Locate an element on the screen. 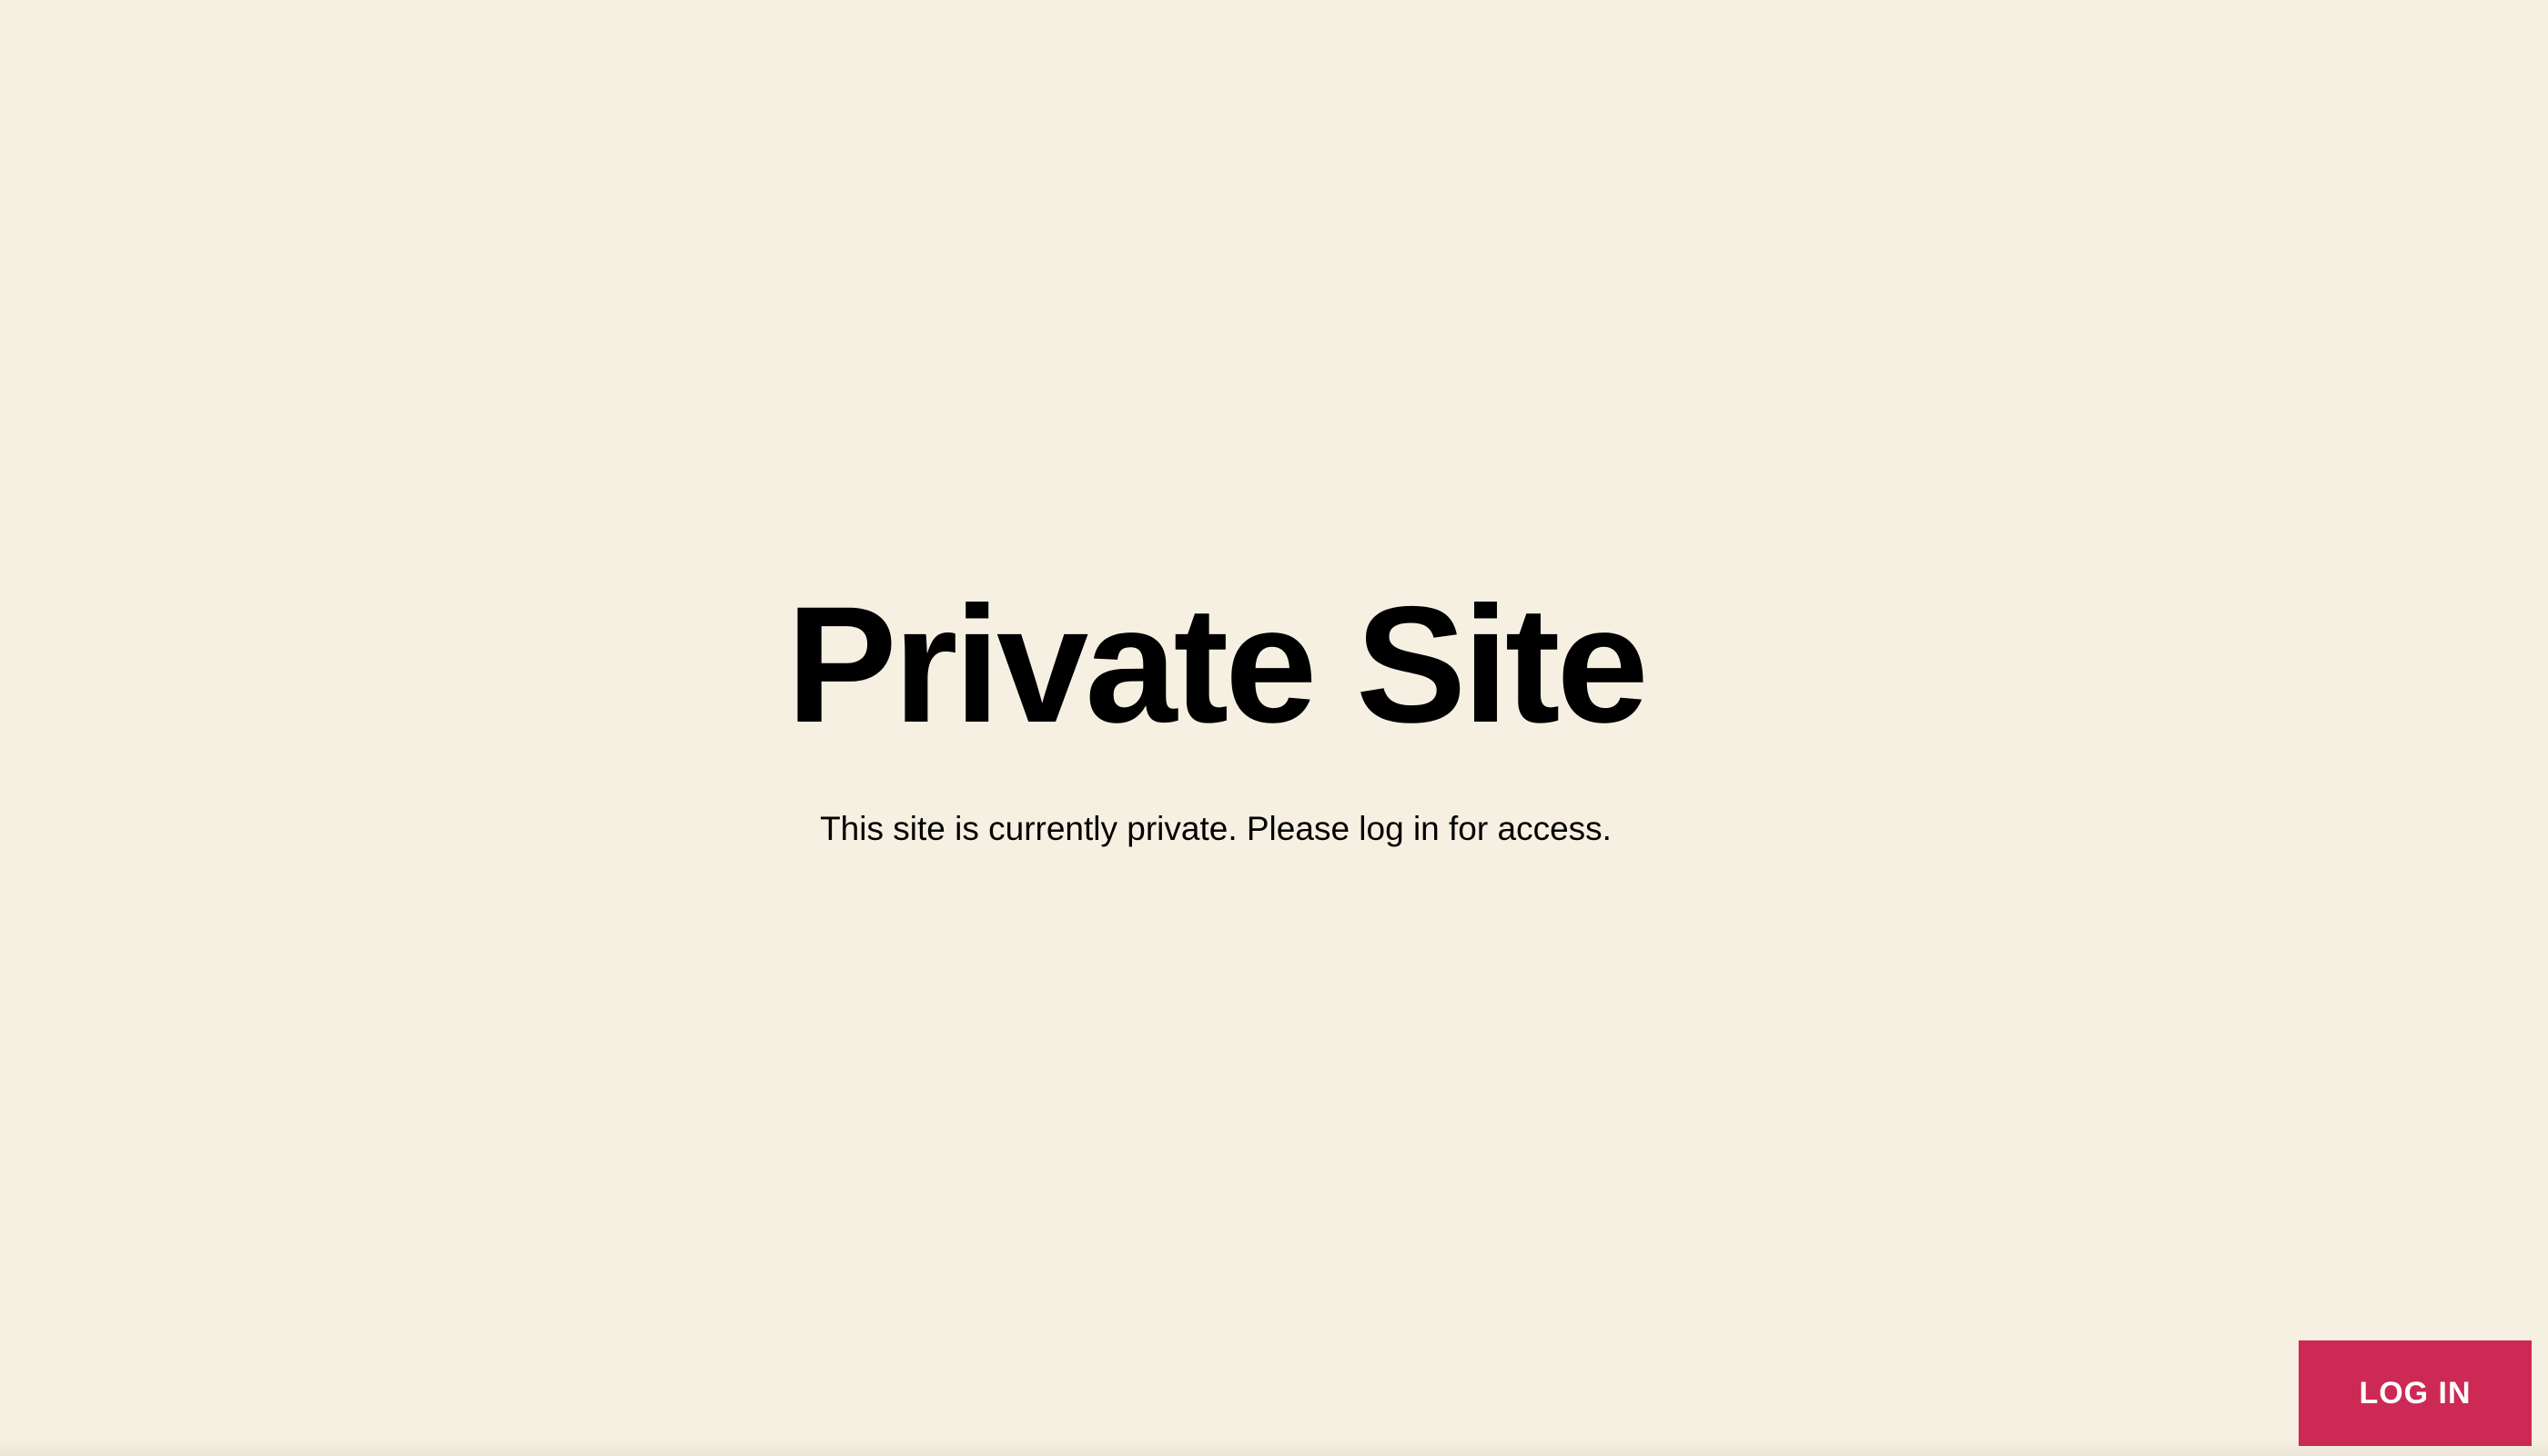 The image size is (2548, 1456). login-button: LOG IN is located at coordinates (2415, 1393).